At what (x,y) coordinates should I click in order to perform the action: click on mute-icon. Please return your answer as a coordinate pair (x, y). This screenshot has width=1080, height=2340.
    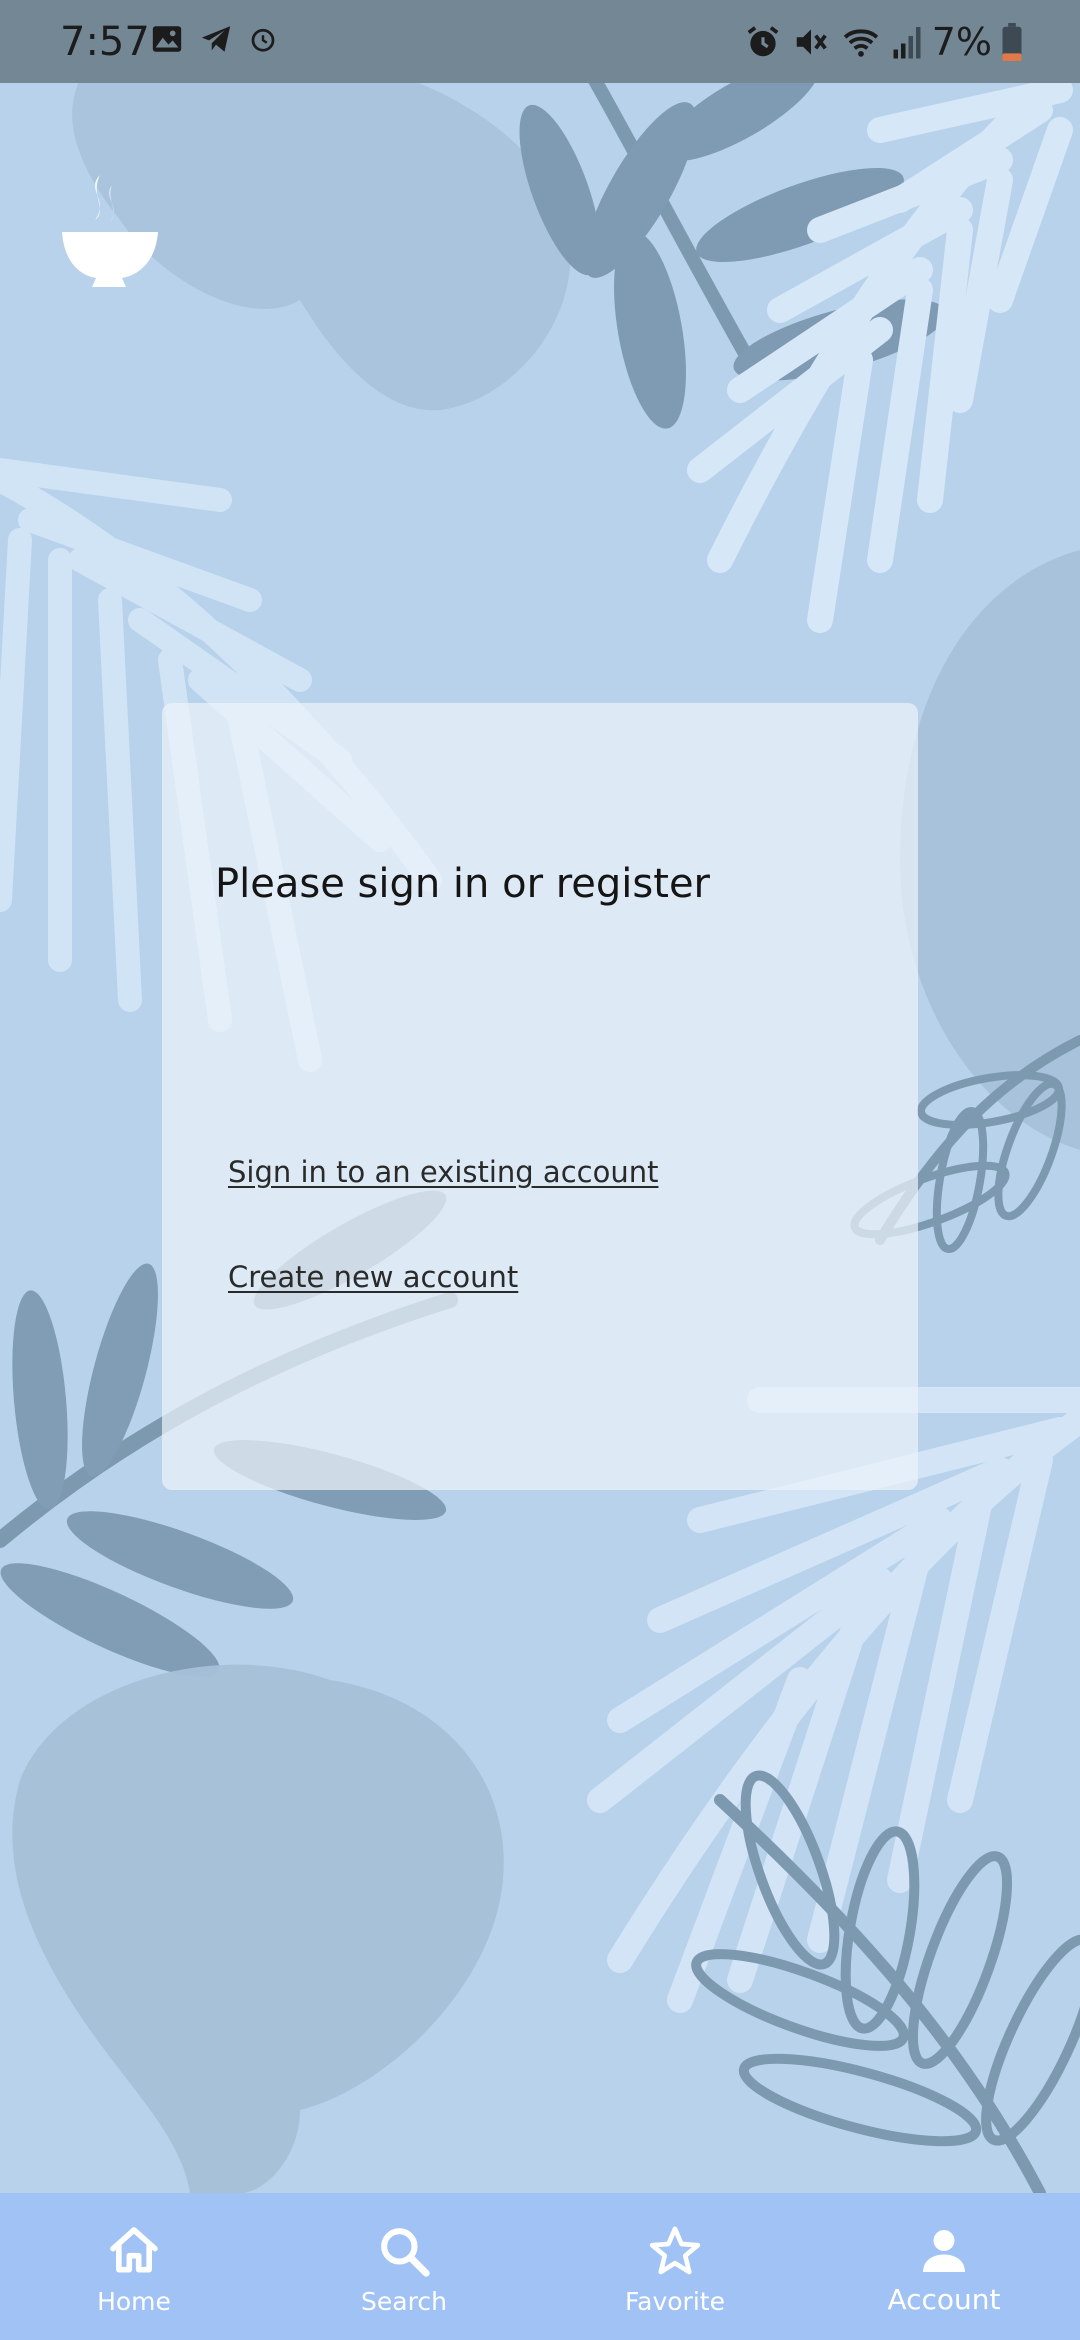
    Looking at the image, I should click on (811, 42).